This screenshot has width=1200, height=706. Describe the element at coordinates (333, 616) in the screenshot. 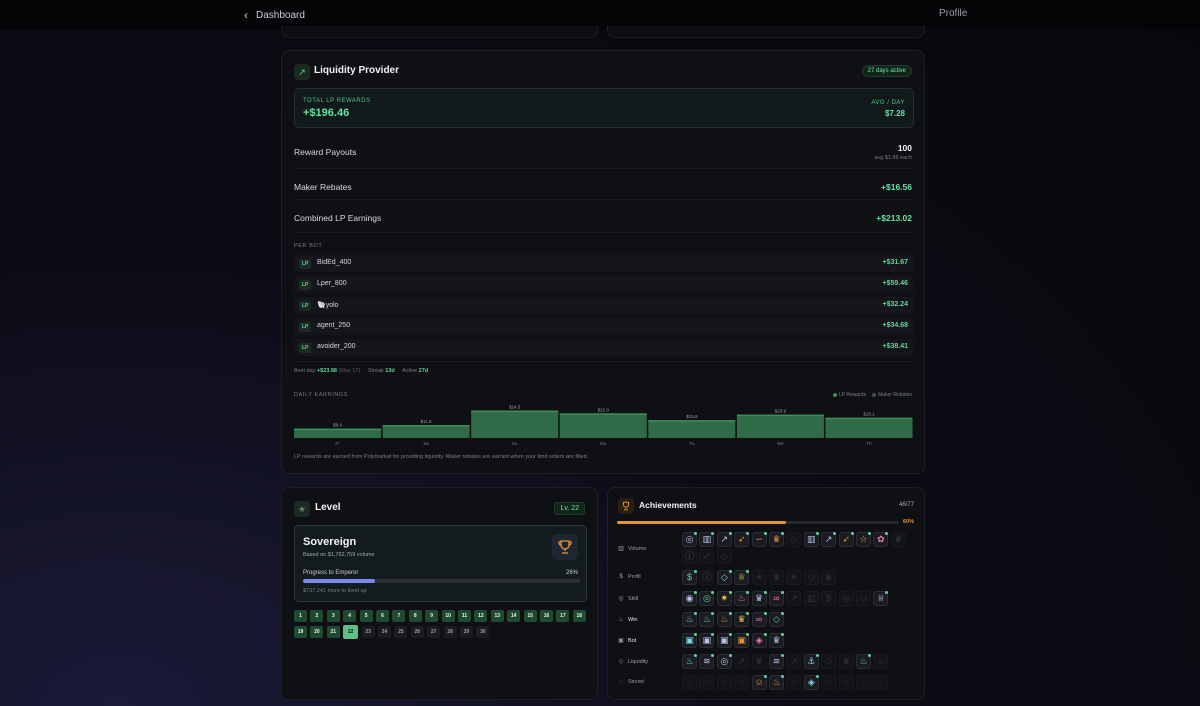

I see `level-cell-3: 3` at that location.